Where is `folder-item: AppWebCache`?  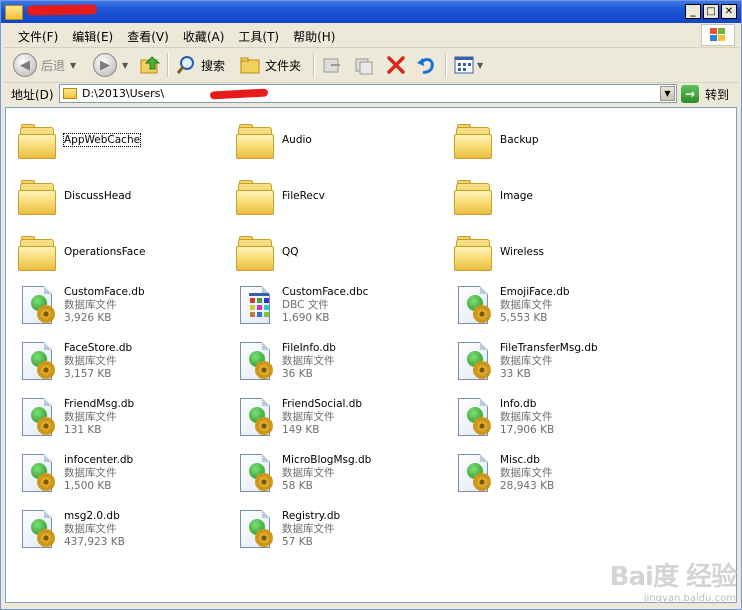 folder-item: AppWebCache is located at coordinates (80, 142).